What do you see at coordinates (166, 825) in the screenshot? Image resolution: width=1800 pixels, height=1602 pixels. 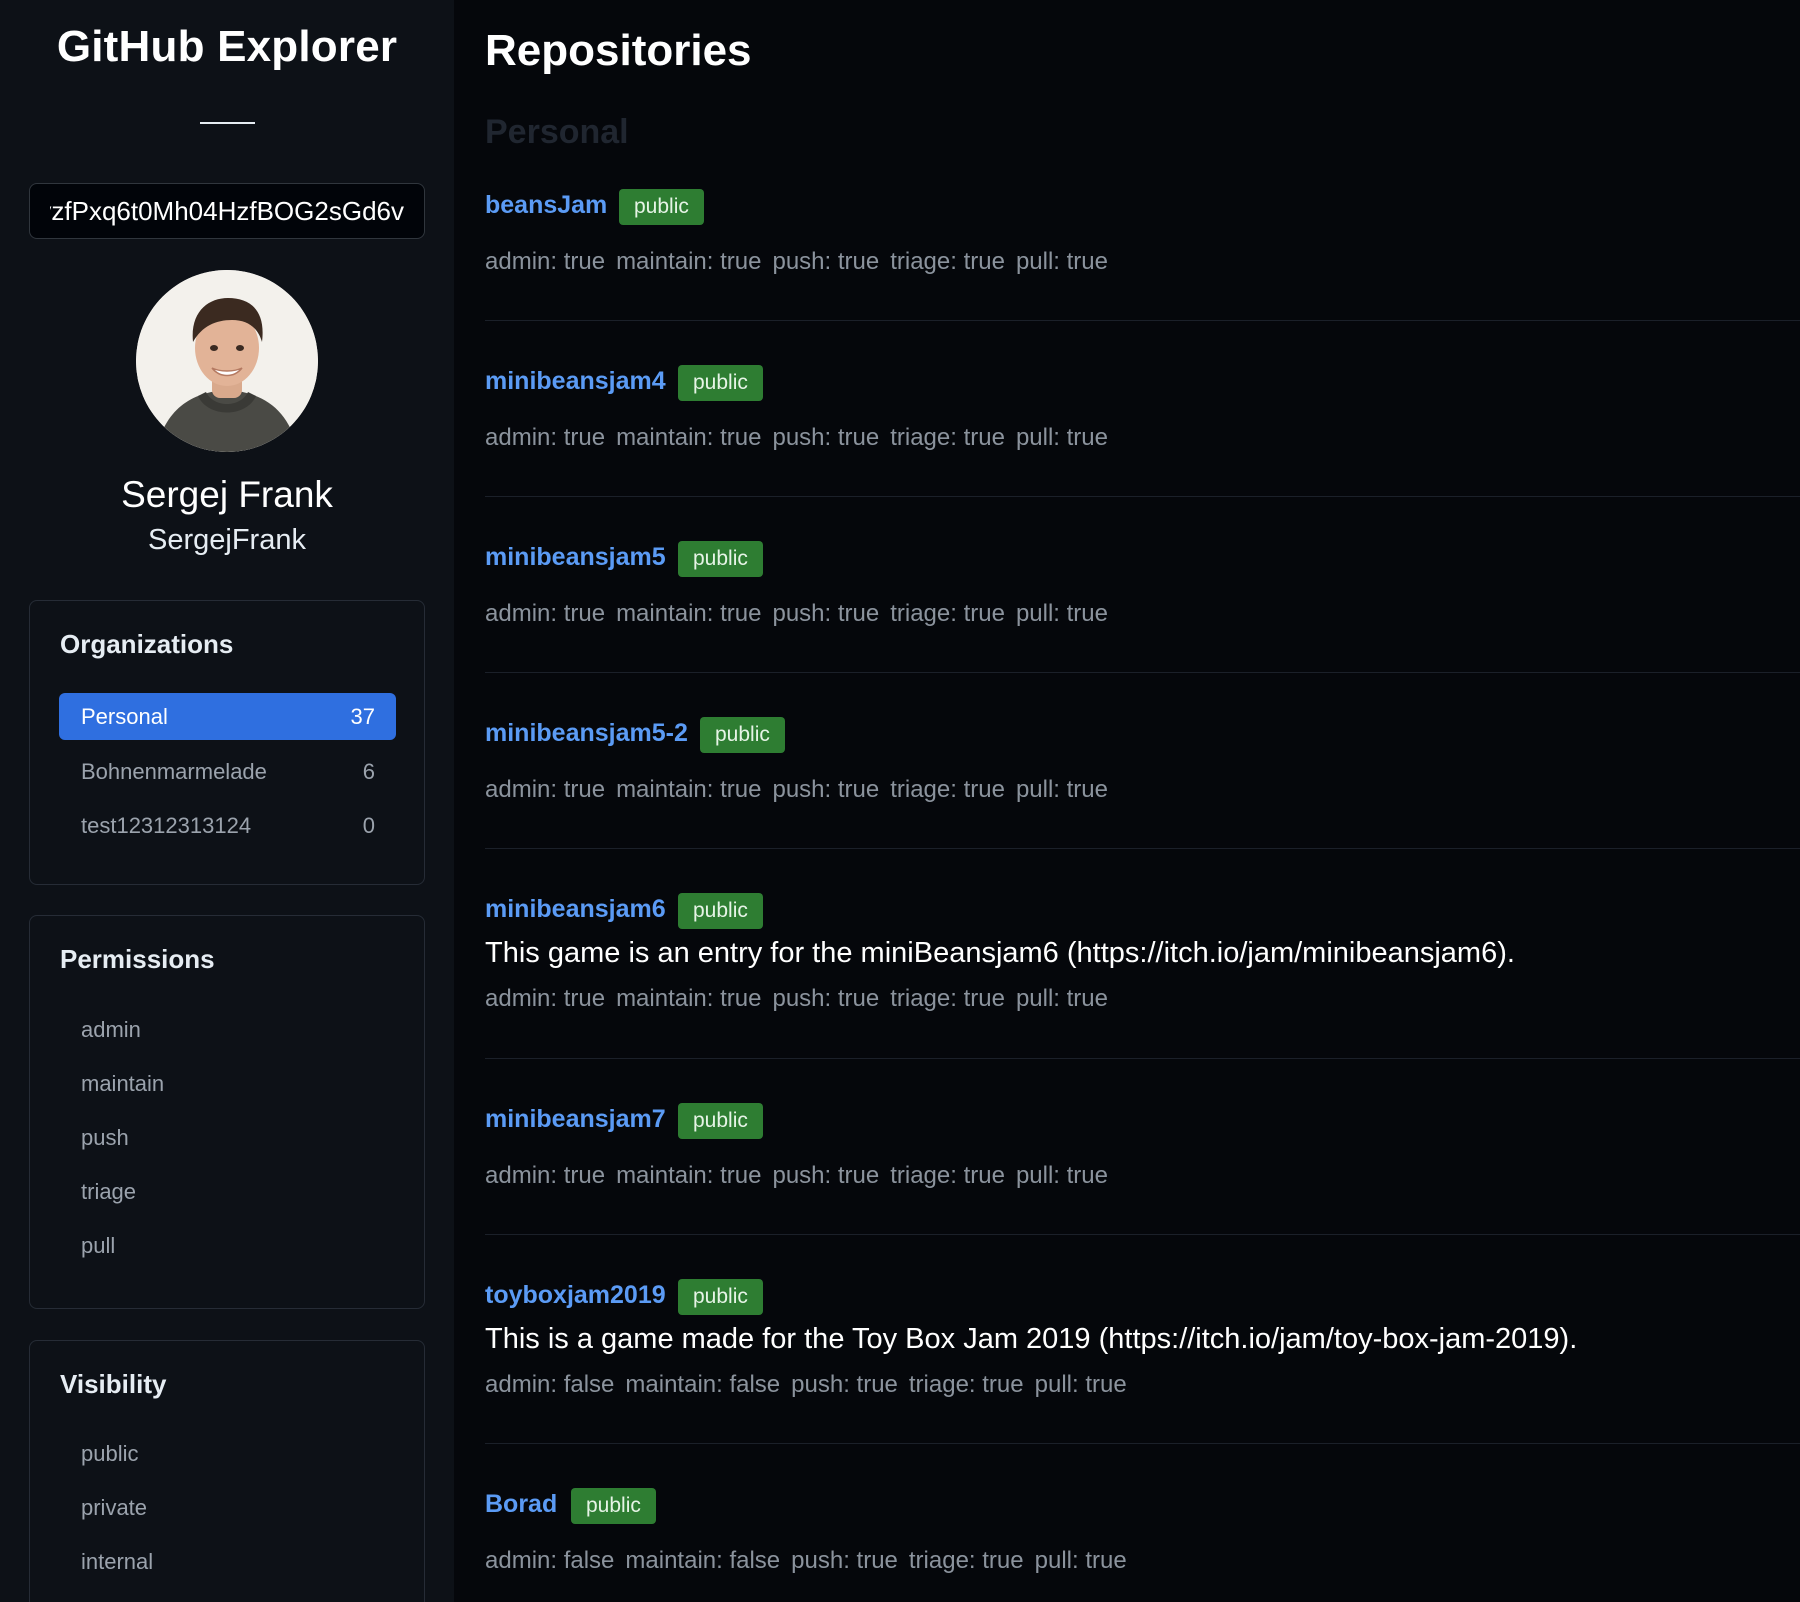 I see `org-label: test12312313124` at bounding box center [166, 825].